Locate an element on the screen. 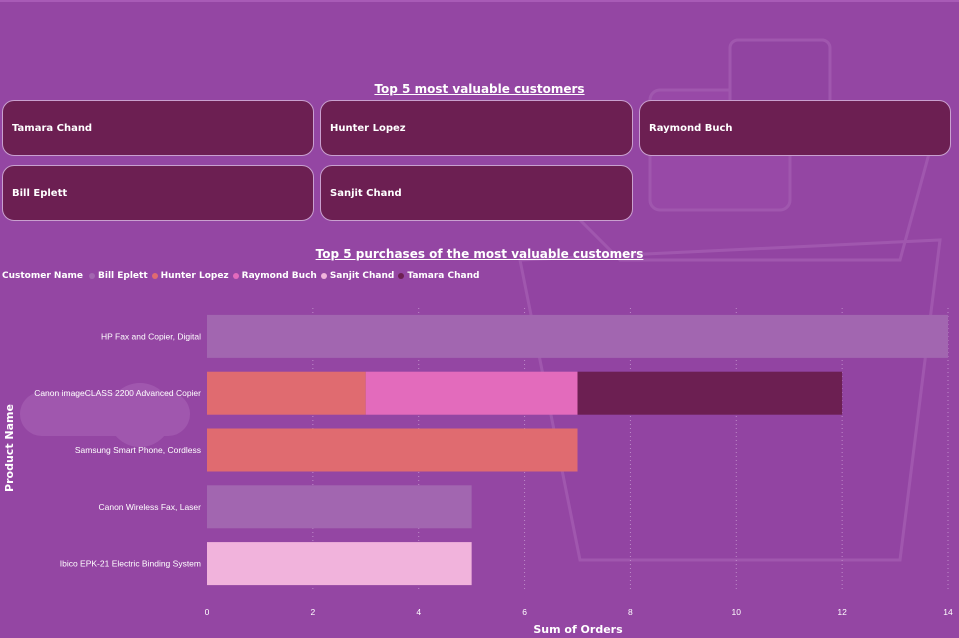  x-tick-label: 2 is located at coordinates (312, 612).